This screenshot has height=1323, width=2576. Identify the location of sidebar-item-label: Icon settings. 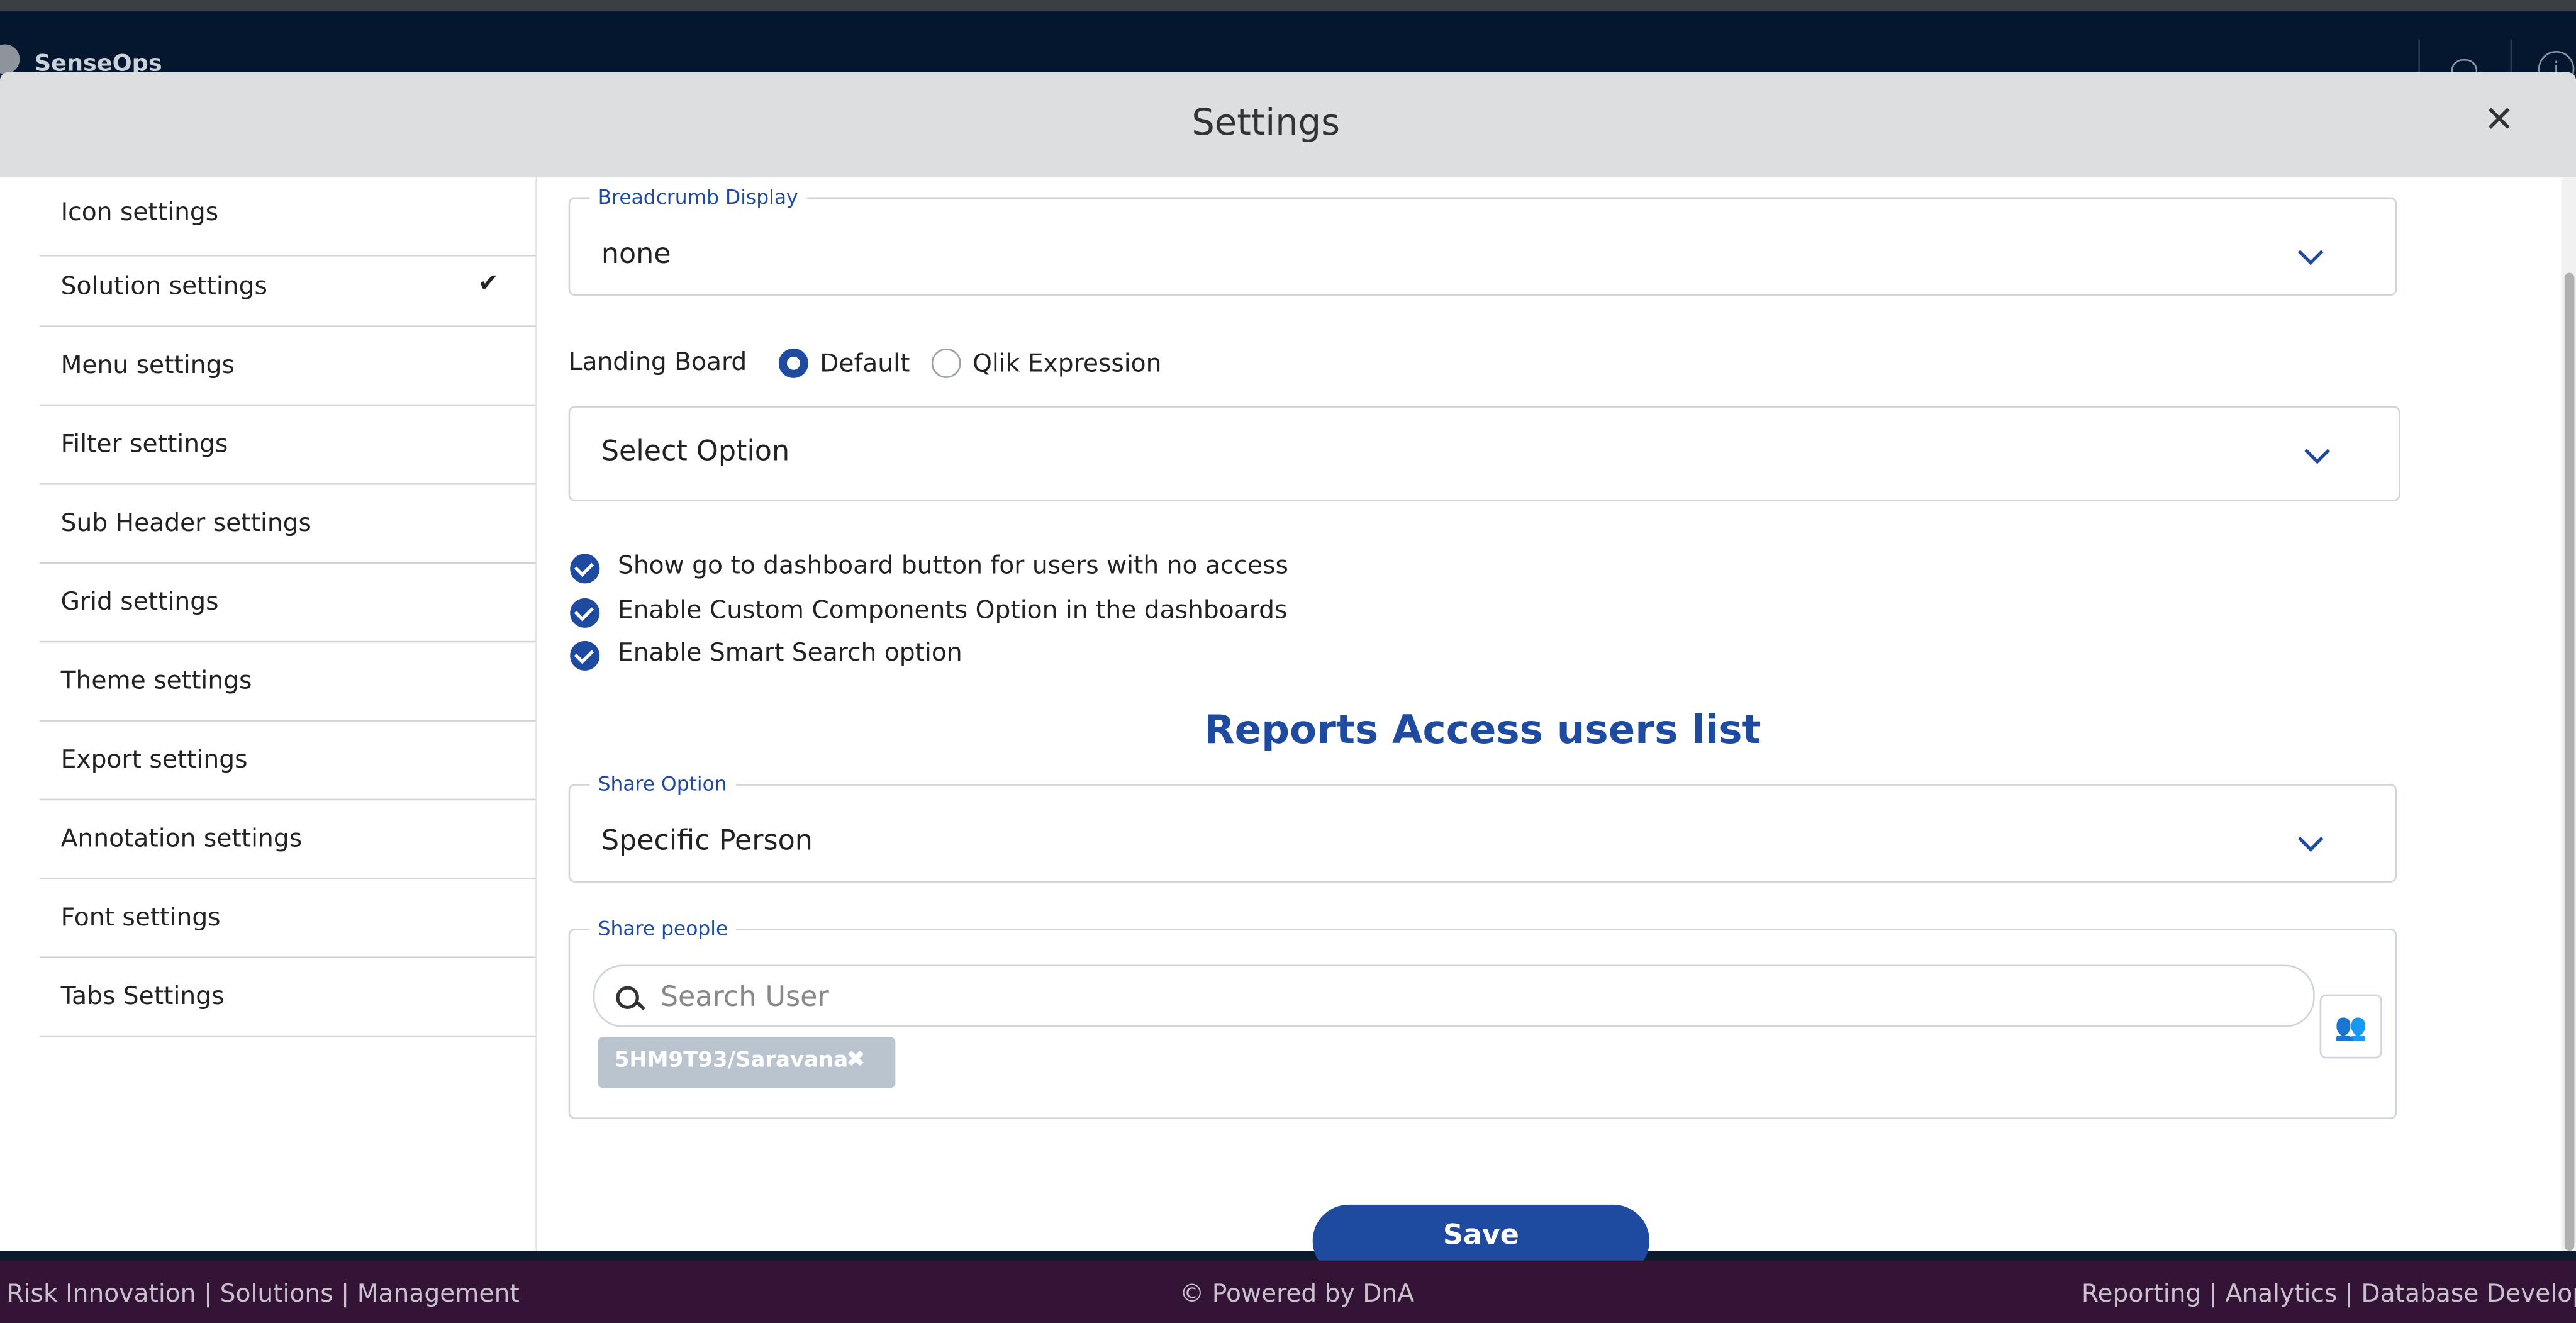
(139, 212).